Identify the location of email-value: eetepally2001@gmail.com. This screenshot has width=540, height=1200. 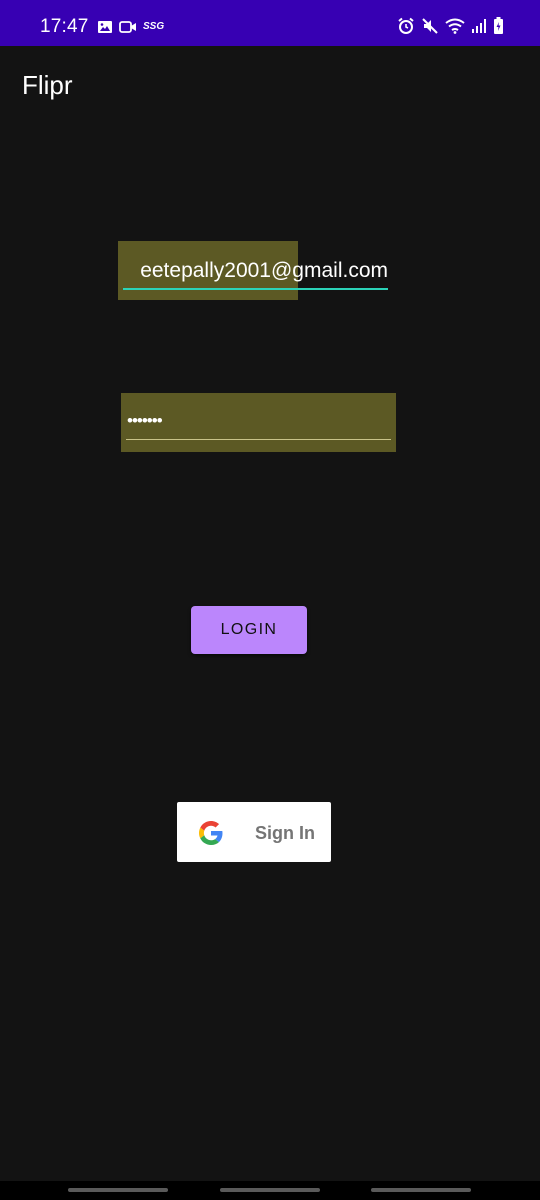
(264, 271).